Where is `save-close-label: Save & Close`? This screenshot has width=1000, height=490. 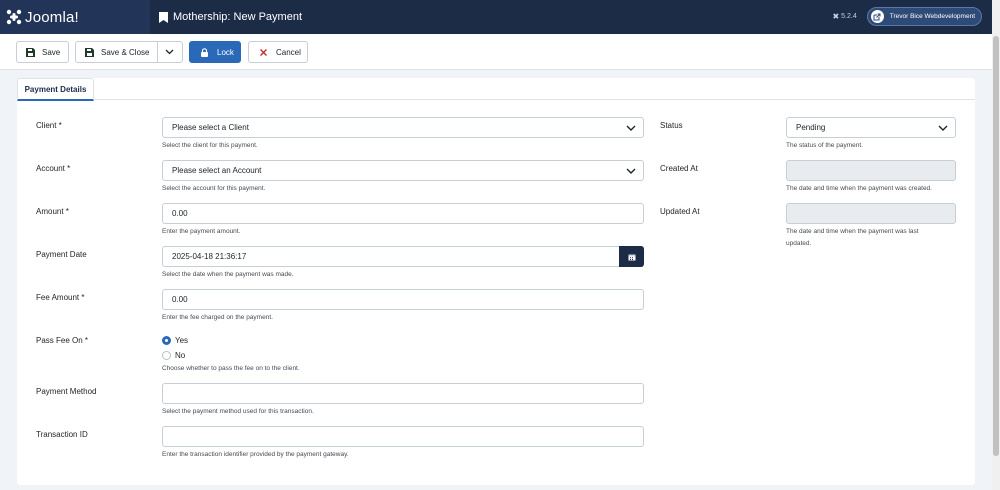 save-close-label: Save & Close is located at coordinates (125, 52).